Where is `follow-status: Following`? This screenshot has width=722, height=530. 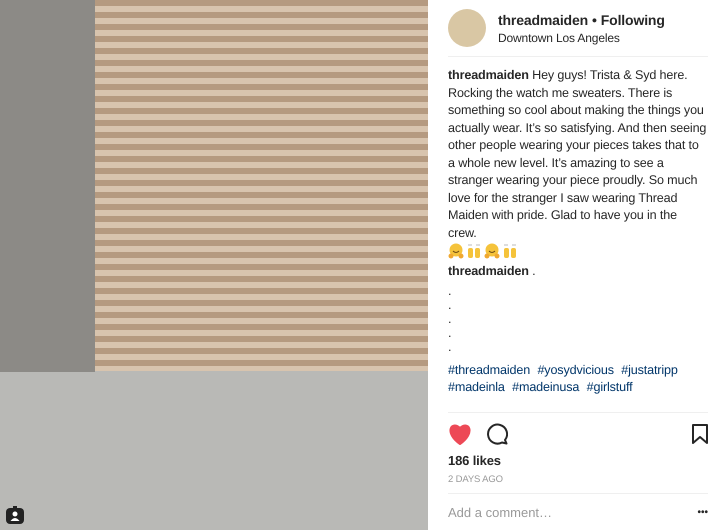 follow-status: Following is located at coordinates (632, 20).